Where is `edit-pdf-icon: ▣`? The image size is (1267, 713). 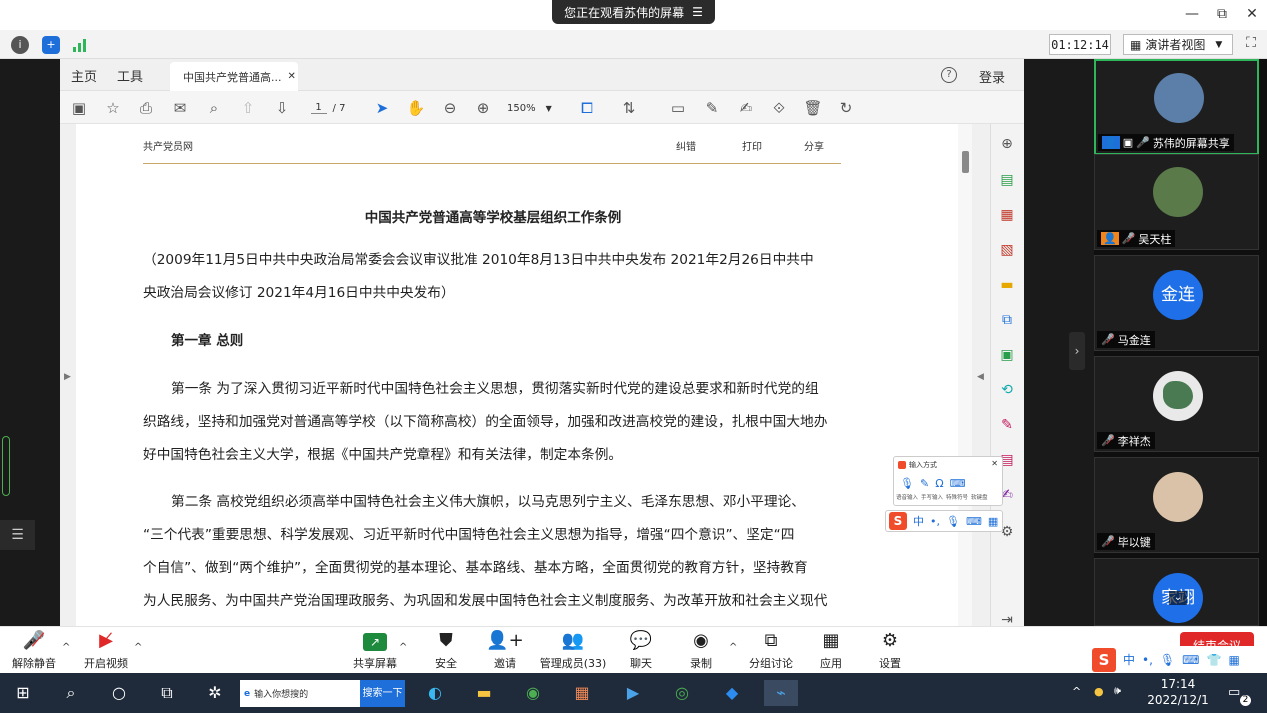
edit-pdf-icon: ▣ is located at coordinates (1007, 355).